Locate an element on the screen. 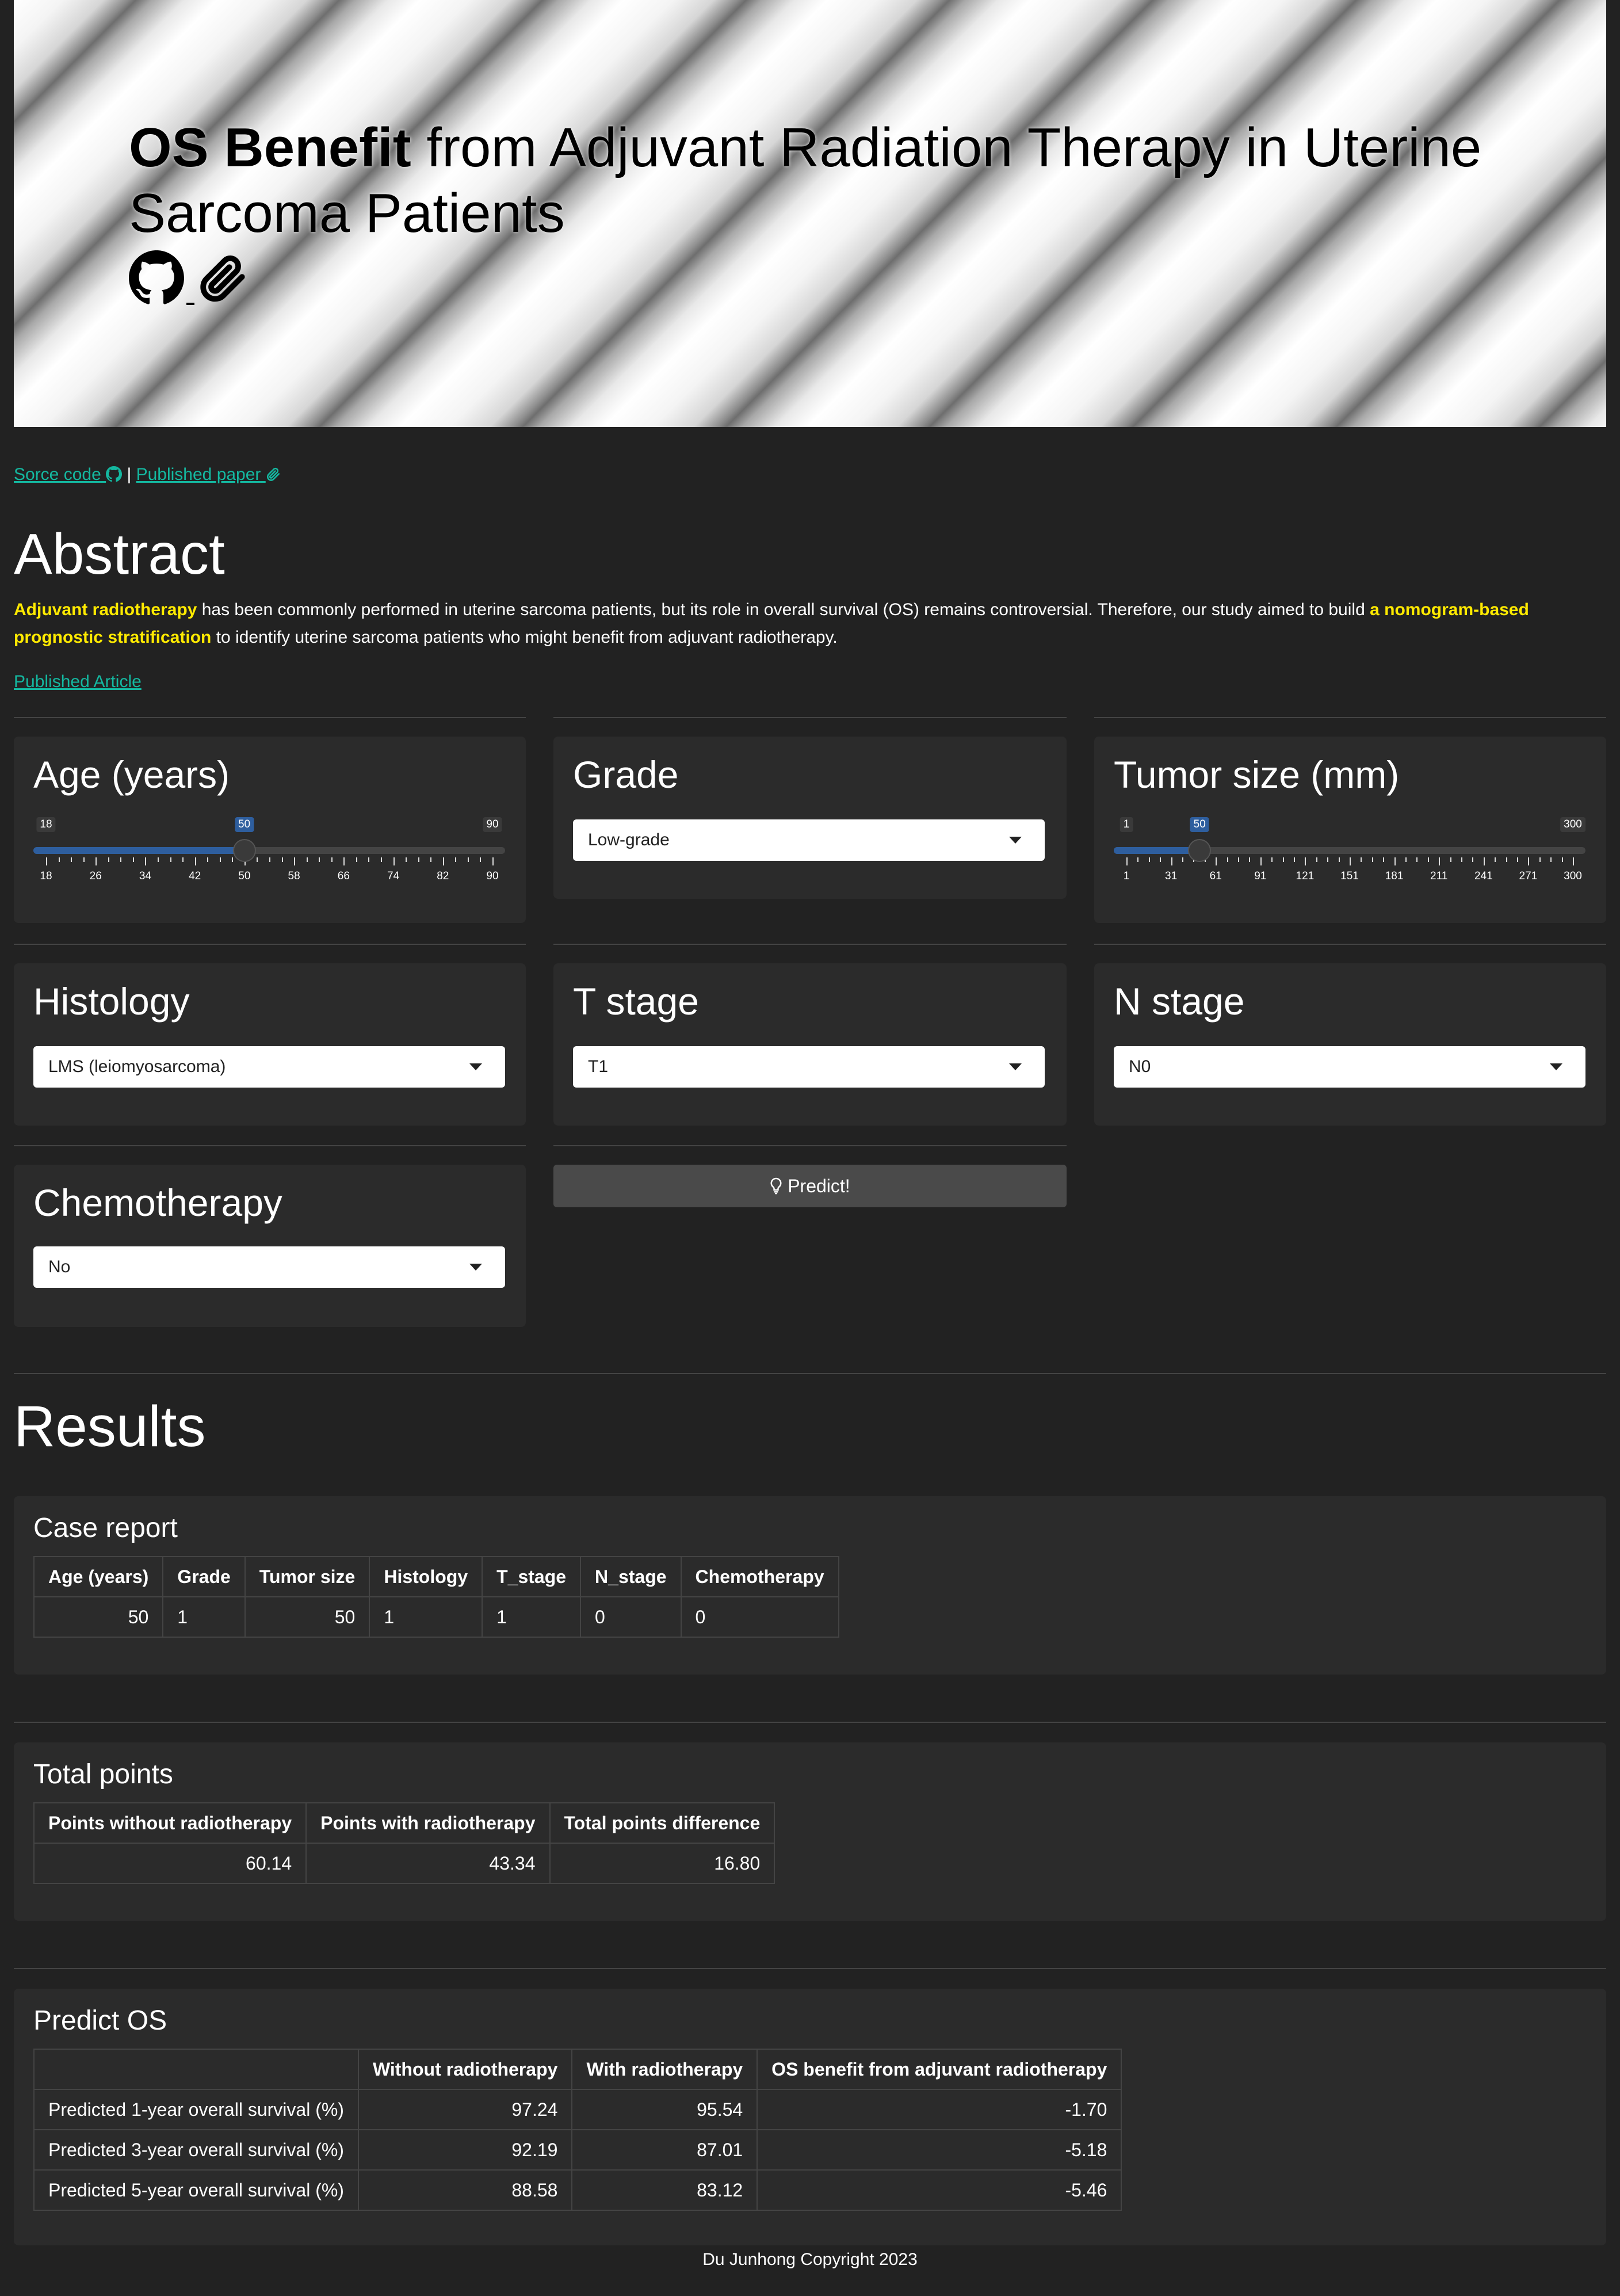 The width and height of the screenshot is (1620, 2296). table-header-cell: Total points difference is located at coordinates (662, 1823).